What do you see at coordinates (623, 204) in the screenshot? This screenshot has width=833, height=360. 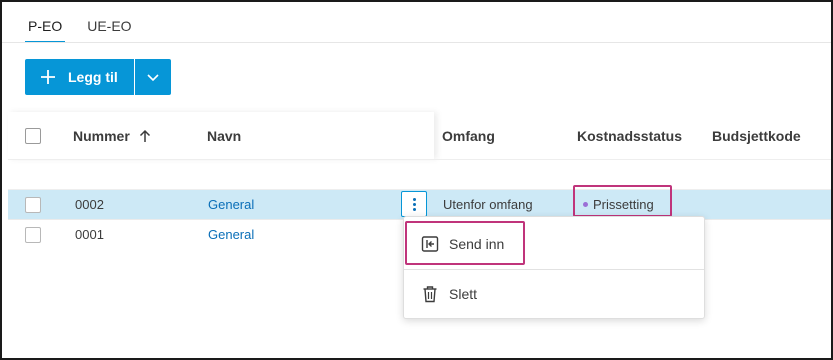 I see `status-label: Prissetting` at bounding box center [623, 204].